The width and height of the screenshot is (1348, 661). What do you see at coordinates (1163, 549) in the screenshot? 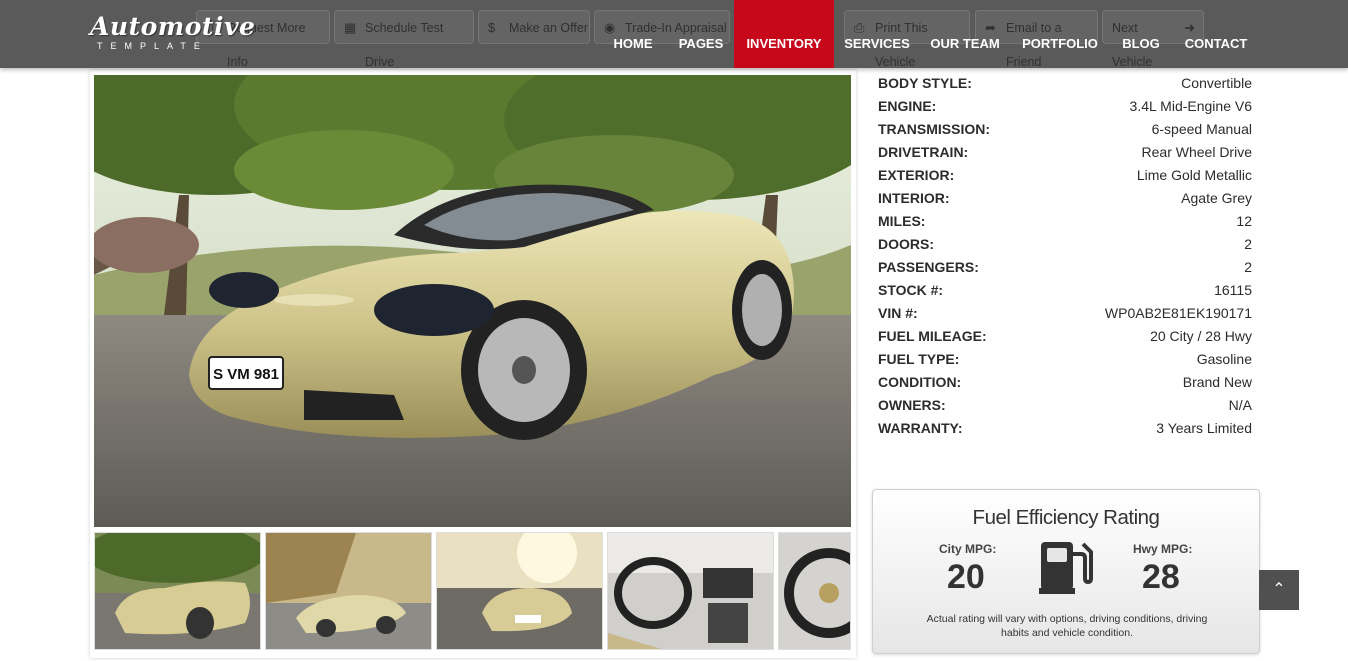
I see `hwy-mpg-label: Hwy MPG:` at bounding box center [1163, 549].